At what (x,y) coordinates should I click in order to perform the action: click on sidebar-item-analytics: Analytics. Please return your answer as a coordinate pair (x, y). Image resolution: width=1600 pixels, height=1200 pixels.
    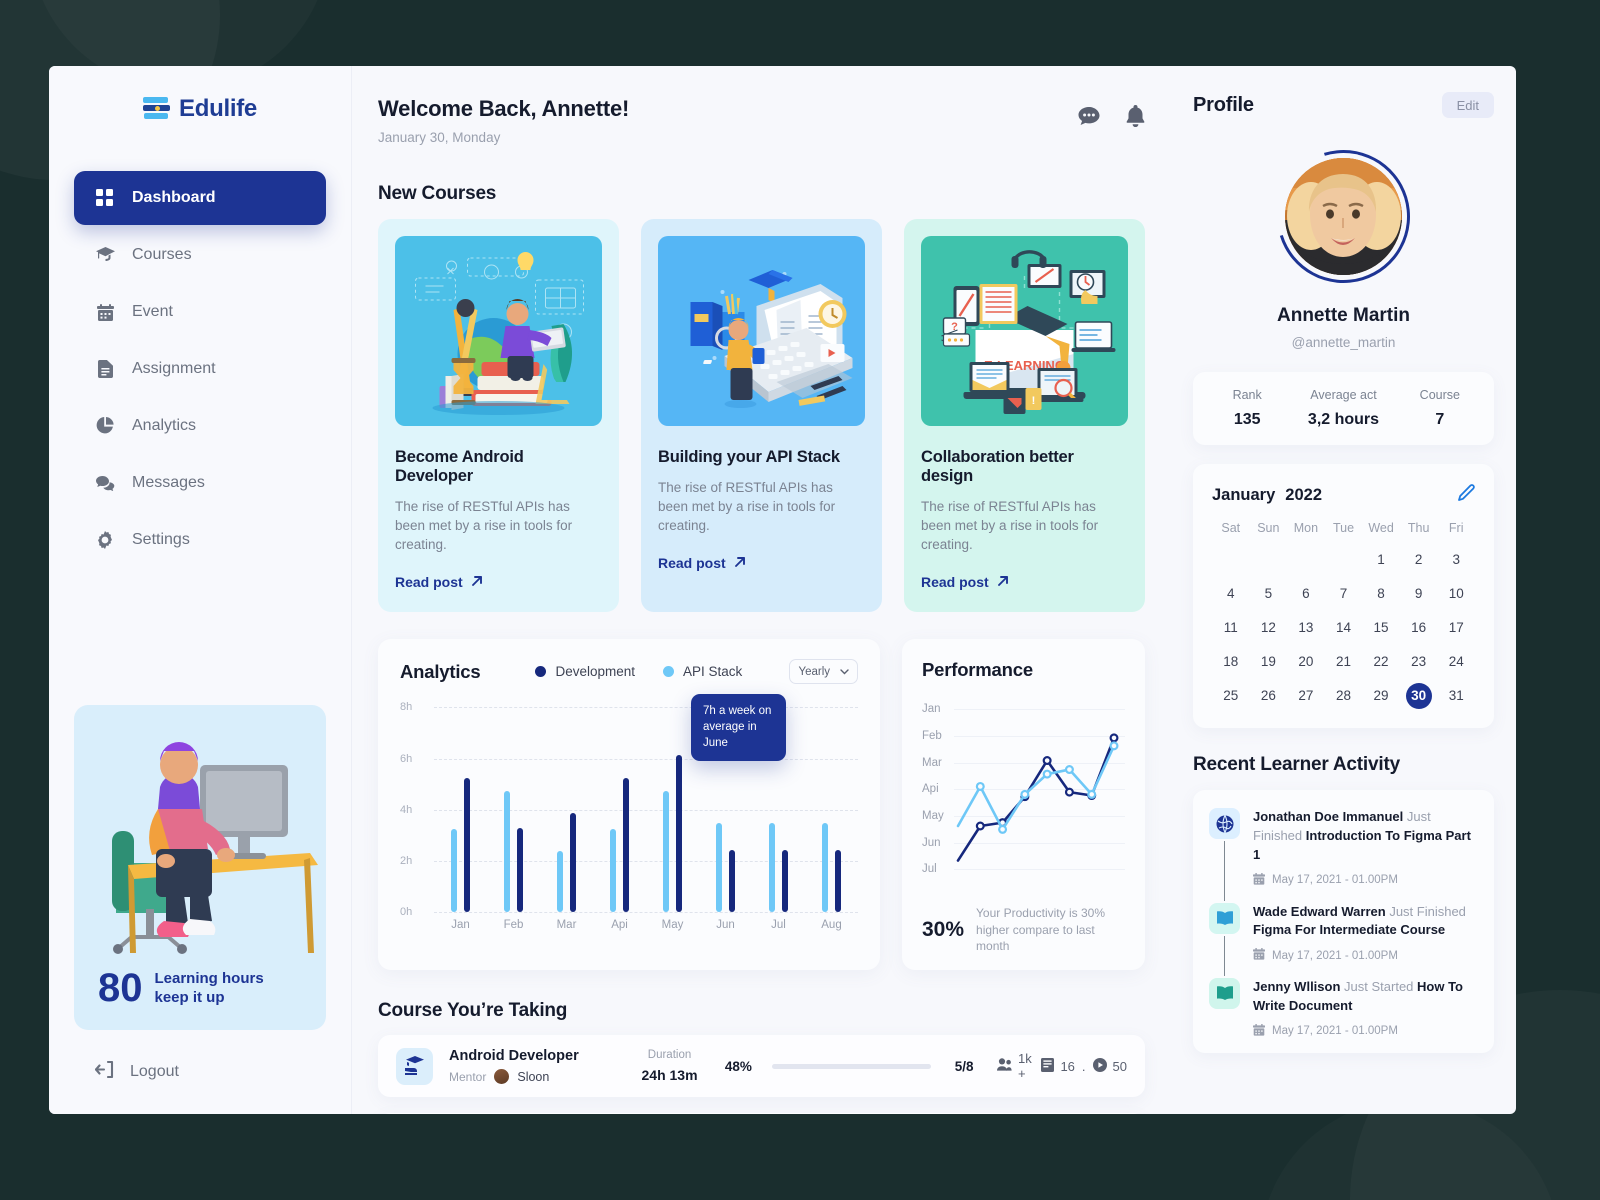
    Looking at the image, I should click on (200, 426).